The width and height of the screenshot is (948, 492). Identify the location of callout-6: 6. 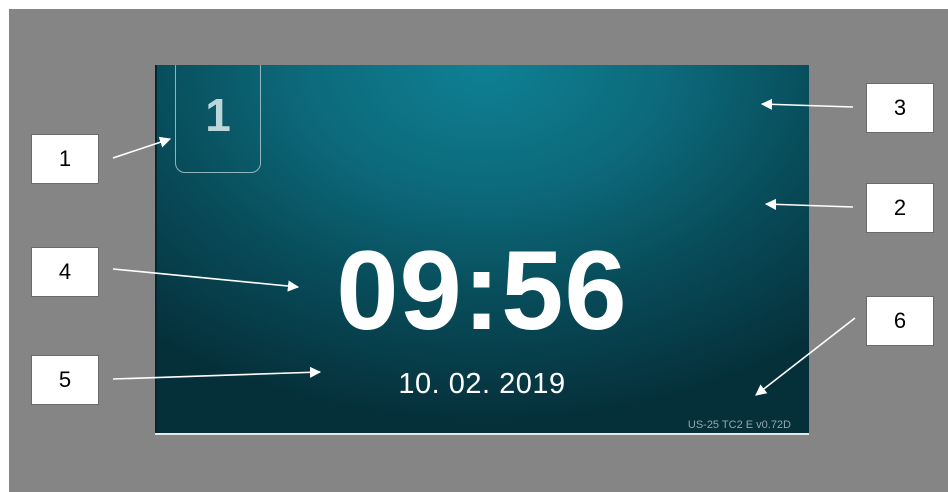
(900, 321).